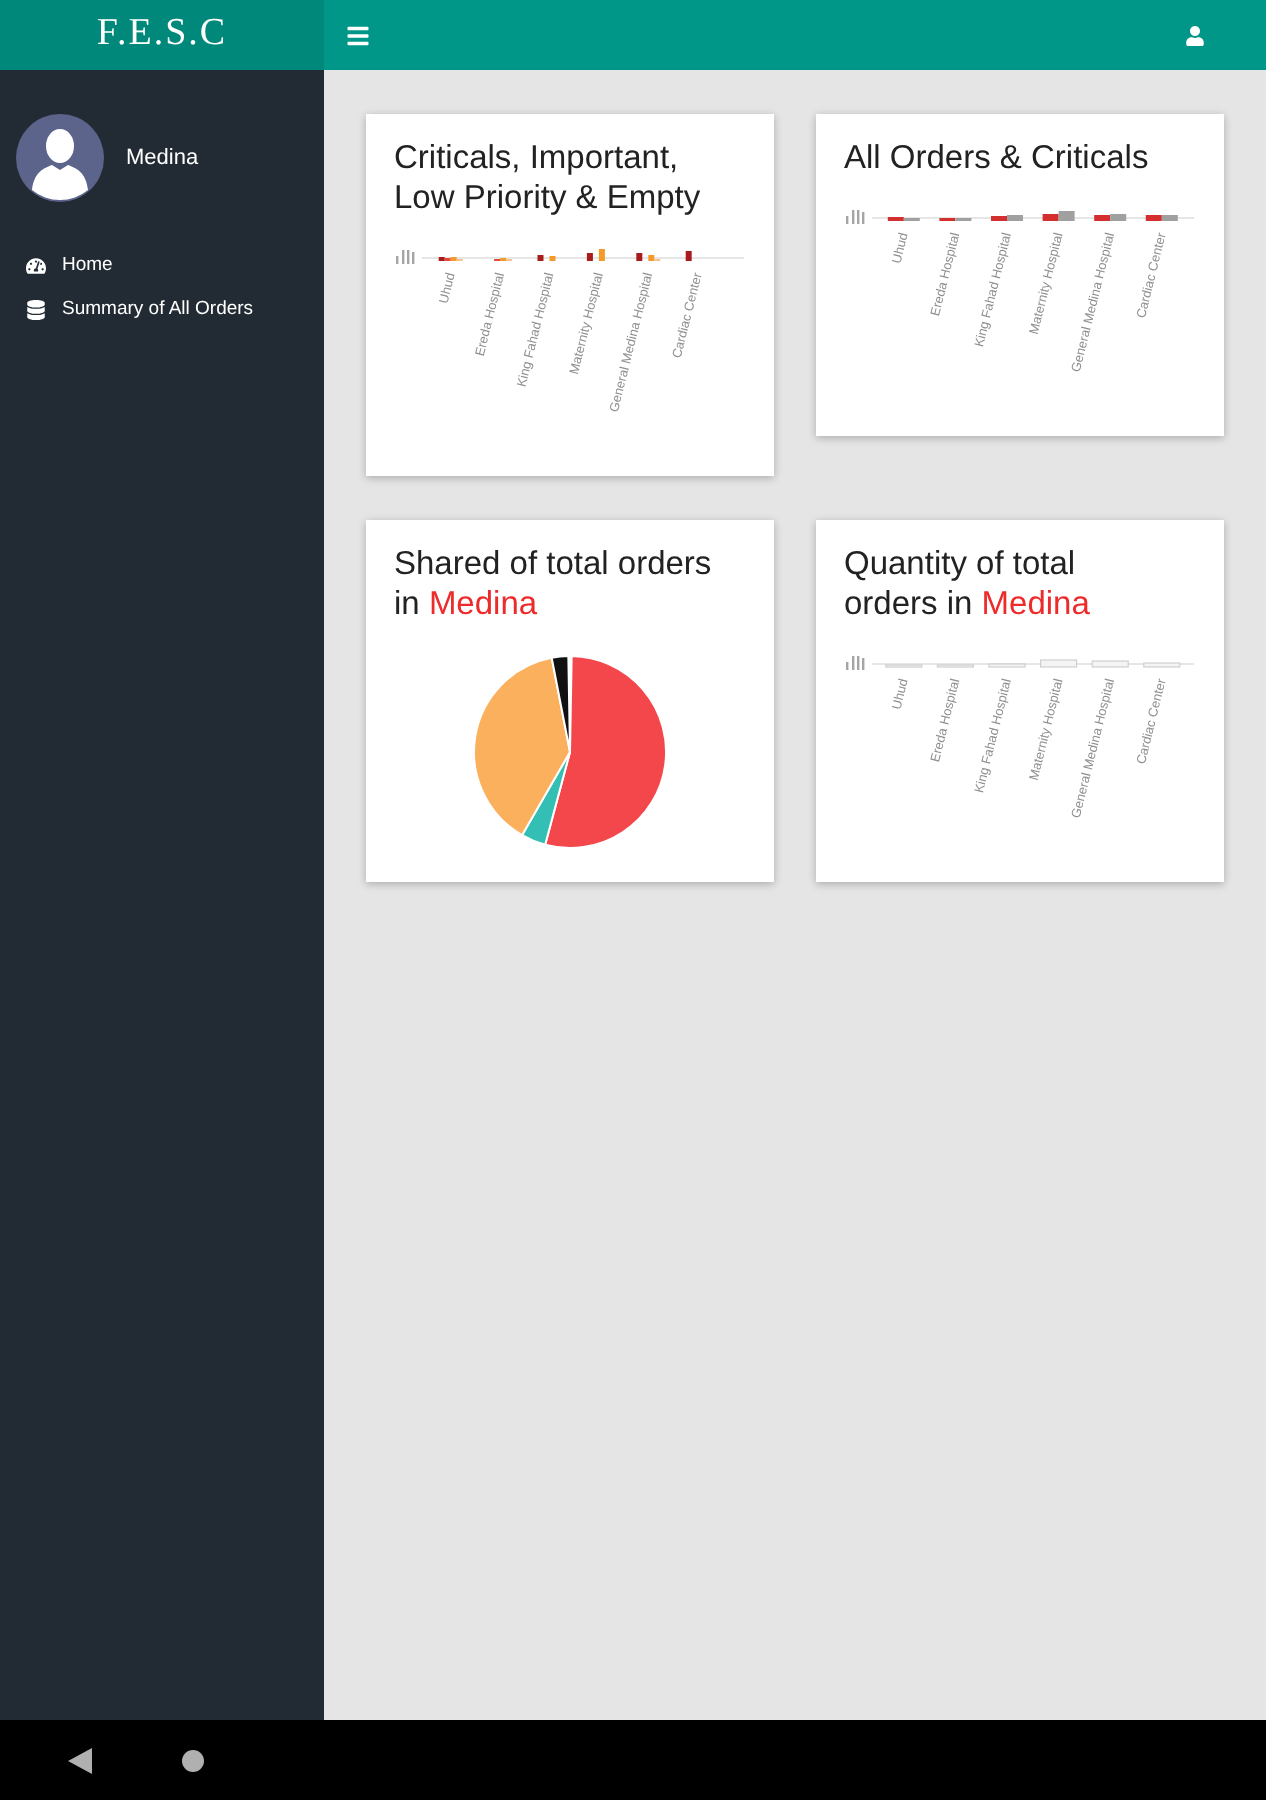 The height and width of the screenshot is (1800, 1266). What do you see at coordinates (554, 584) in the screenshot?
I see `card-title: Shared of total orders in Medina` at bounding box center [554, 584].